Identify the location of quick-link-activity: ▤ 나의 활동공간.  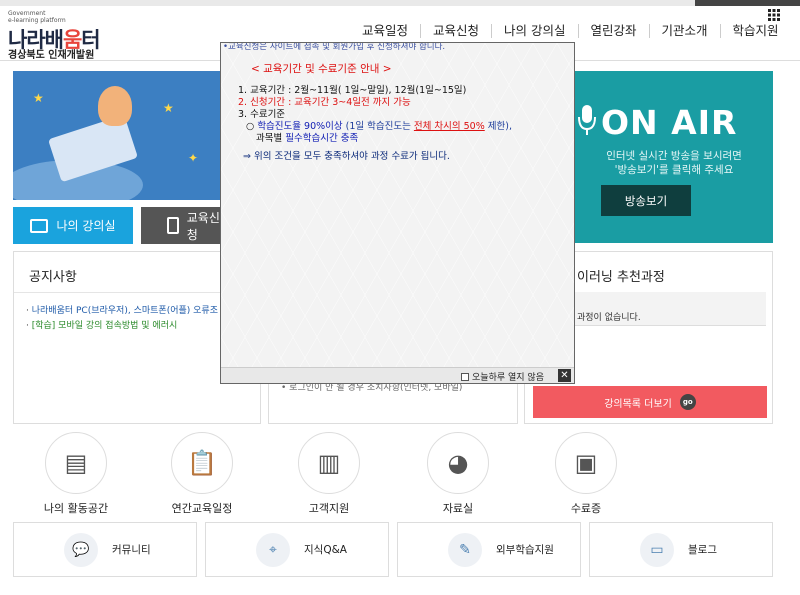
(76, 474).